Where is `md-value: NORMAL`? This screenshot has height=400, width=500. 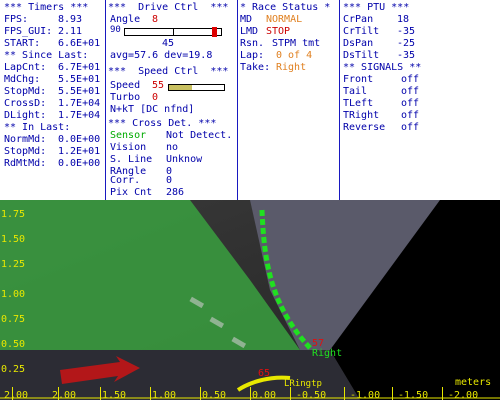
md-value: NORMAL is located at coordinates (284, 19).